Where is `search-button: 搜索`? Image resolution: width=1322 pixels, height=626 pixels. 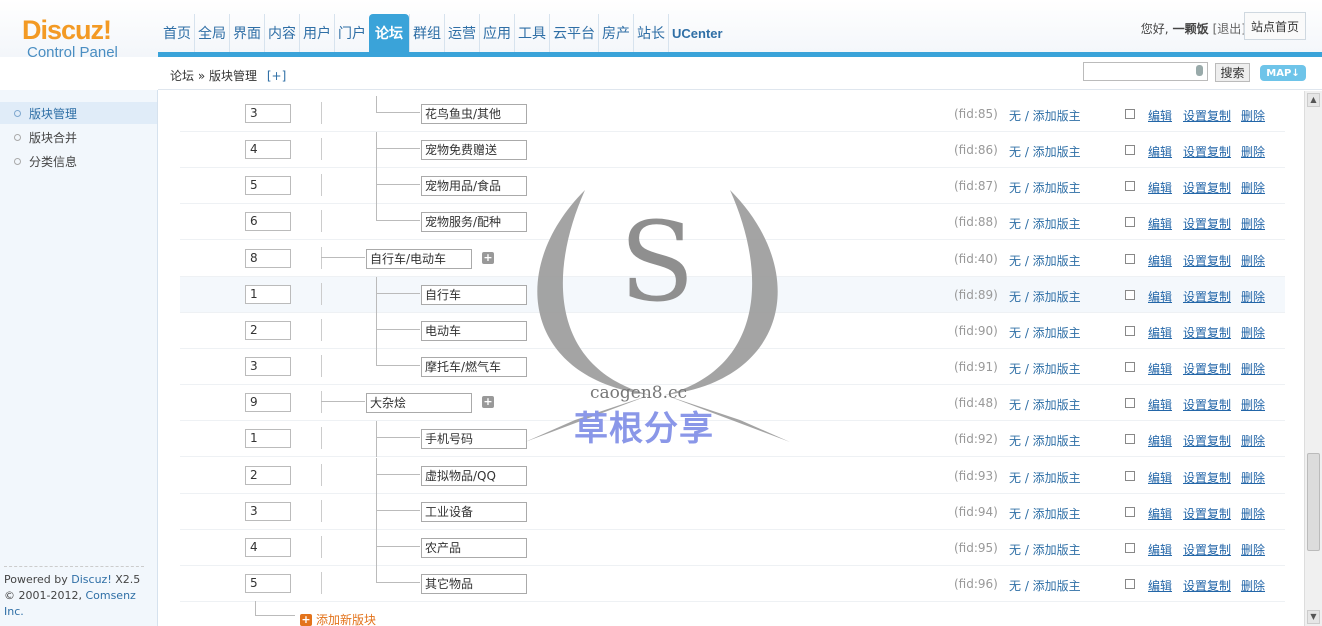 search-button: 搜索 is located at coordinates (1232, 72).